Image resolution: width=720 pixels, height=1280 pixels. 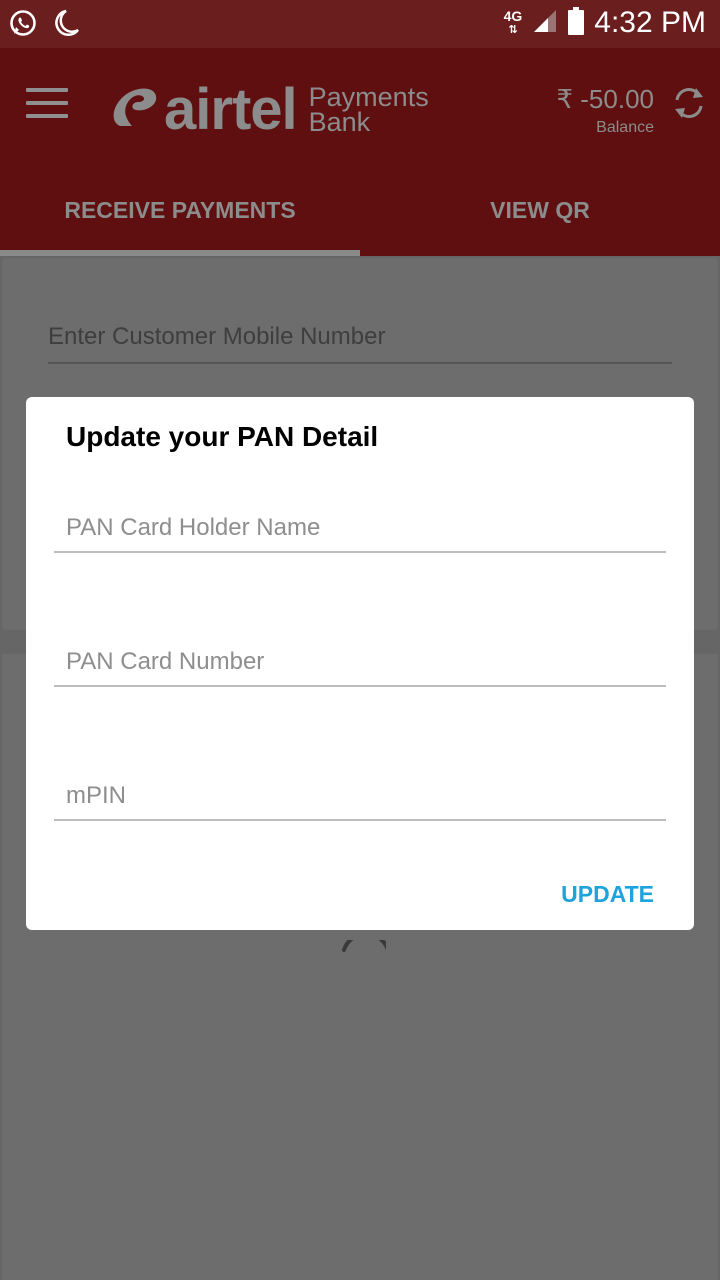 What do you see at coordinates (605, 99) in the screenshot?
I see `balance-amount: ₹ -50.00` at bounding box center [605, 99].